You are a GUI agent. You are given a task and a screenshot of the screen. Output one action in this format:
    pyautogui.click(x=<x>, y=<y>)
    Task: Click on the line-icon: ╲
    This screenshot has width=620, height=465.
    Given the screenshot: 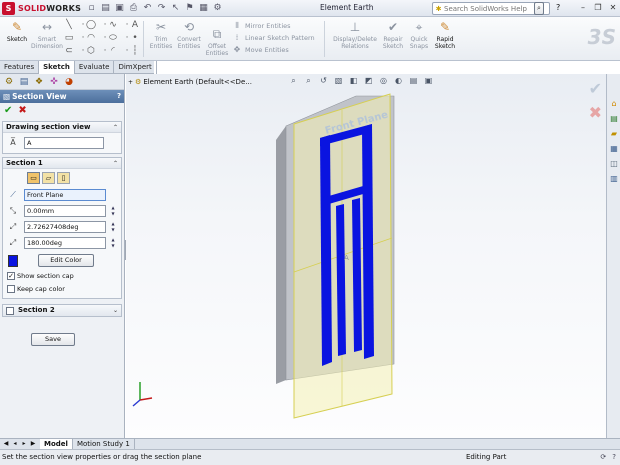 What is the action you would take?
    pyautogui.click(x=69, y=25)
    